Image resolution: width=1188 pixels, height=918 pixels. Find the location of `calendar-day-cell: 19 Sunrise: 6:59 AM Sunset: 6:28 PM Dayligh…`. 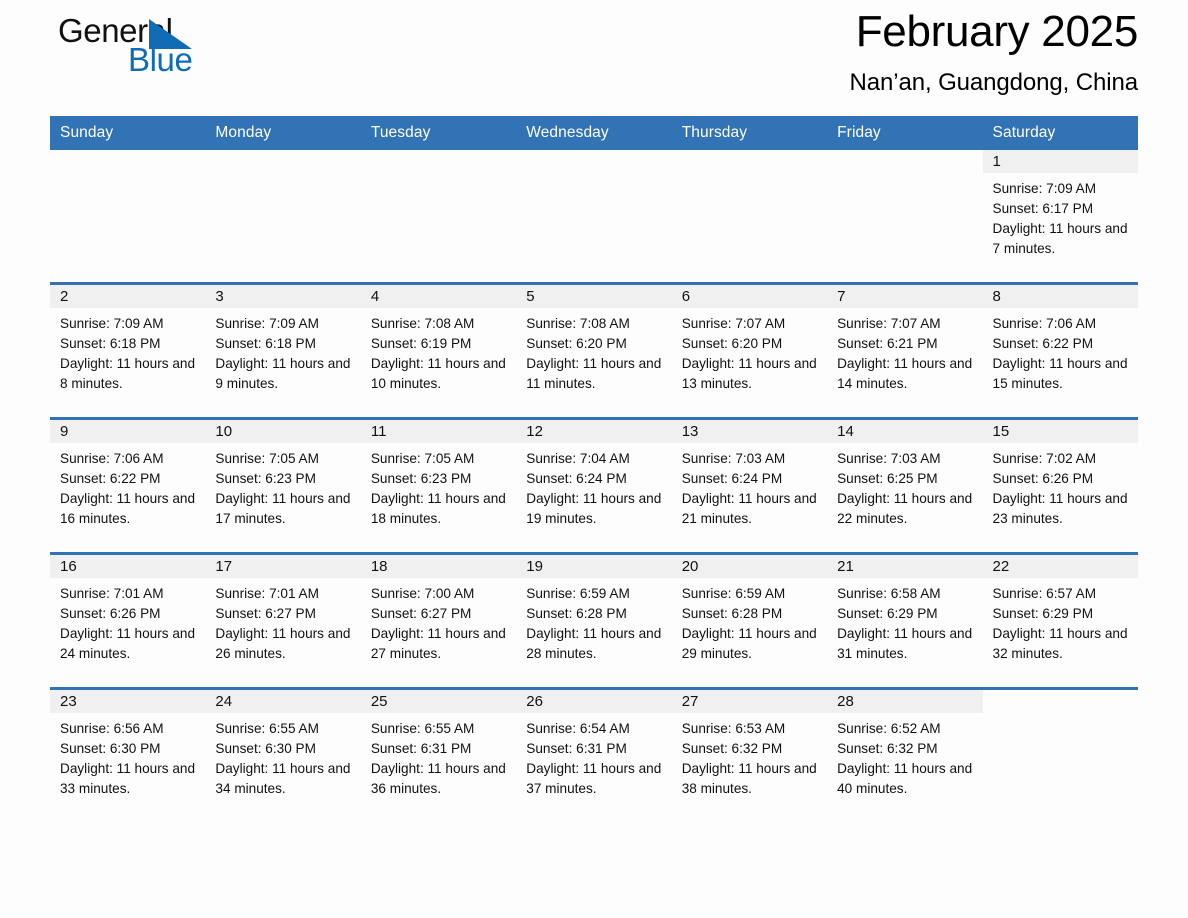

calendar-day-cell: 19 Sunrise: 6:59 AM Sunset: 6:28 PM Dayligh… is located at coordinates (594, 620).